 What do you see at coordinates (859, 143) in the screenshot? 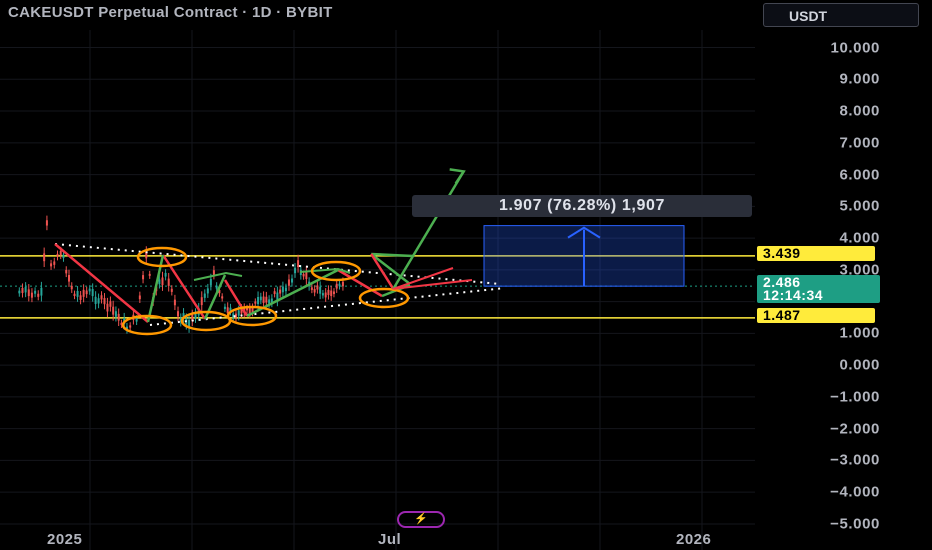
I see `y-tick-label: 7.000` at bounding box center [859, 143].